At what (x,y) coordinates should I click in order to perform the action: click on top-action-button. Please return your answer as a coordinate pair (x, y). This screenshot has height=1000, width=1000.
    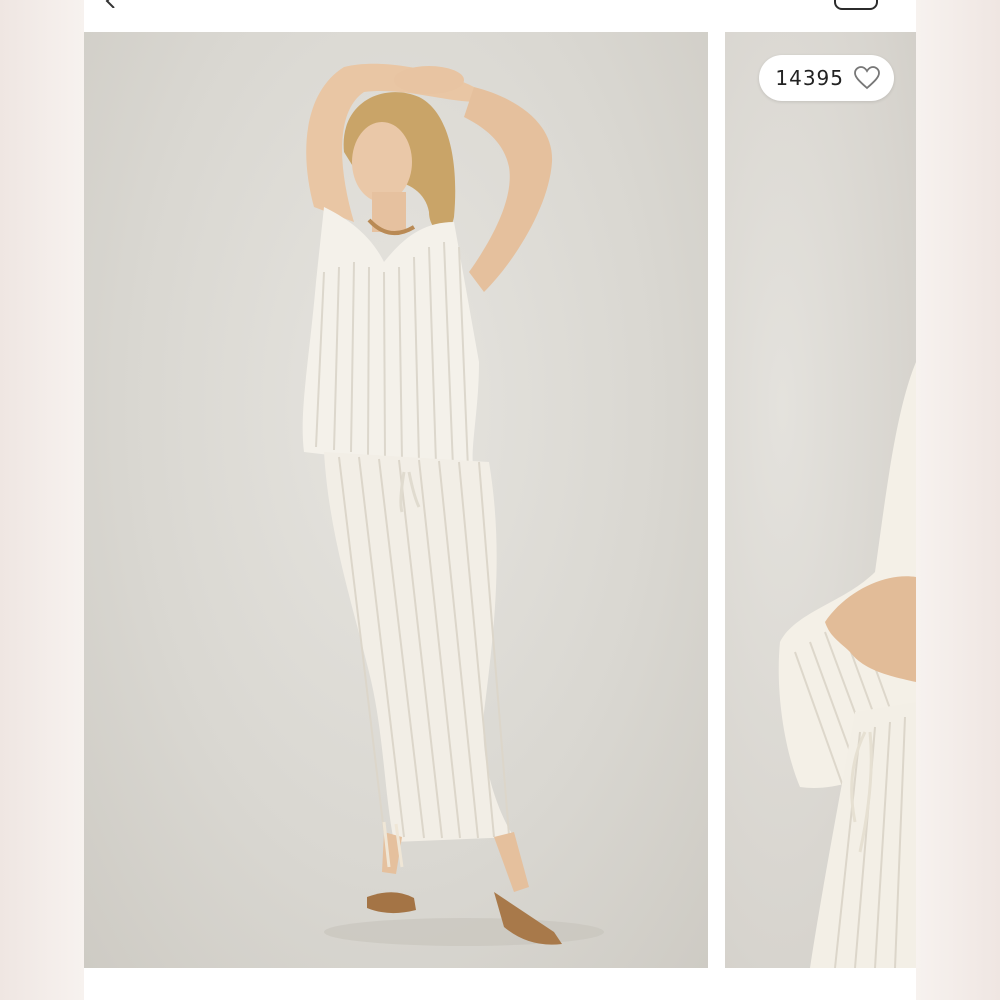
    Looking at the image, I should click on (856, 5).